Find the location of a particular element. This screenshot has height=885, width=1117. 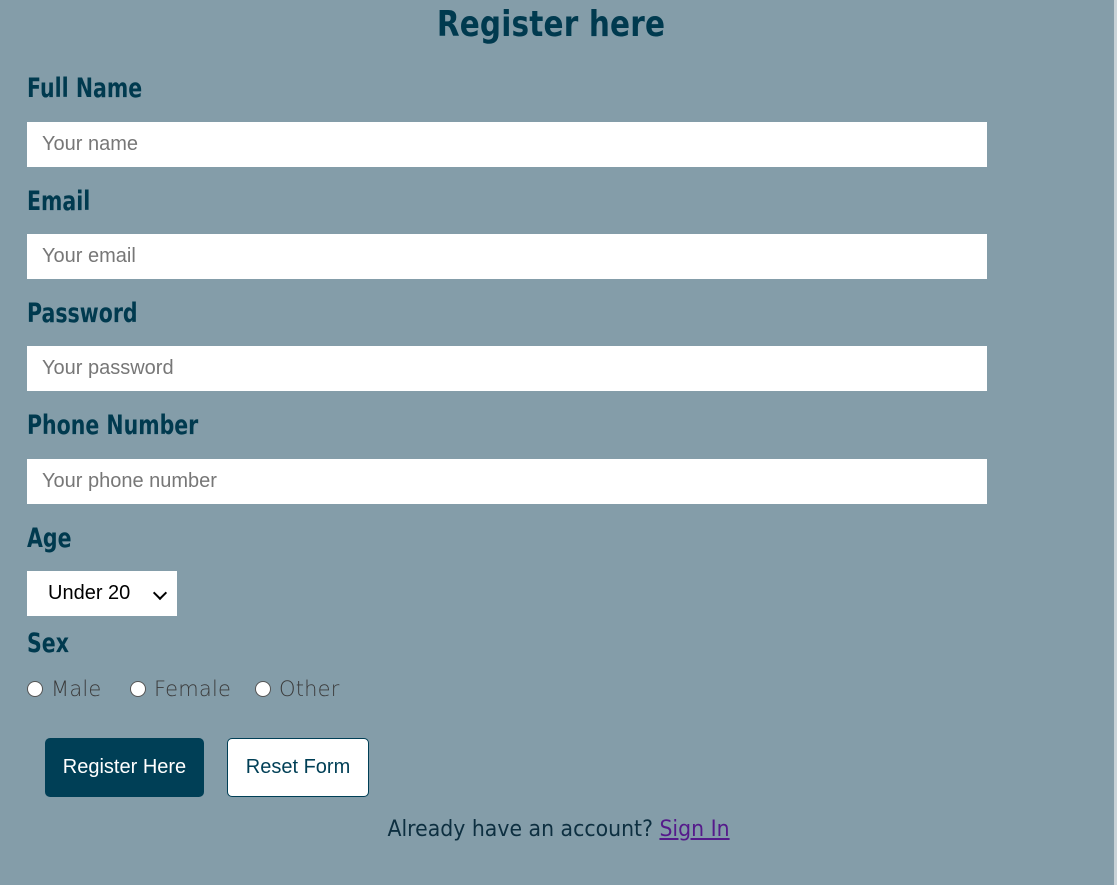

radio-label-other: Other is located at coordinates (309, 689).